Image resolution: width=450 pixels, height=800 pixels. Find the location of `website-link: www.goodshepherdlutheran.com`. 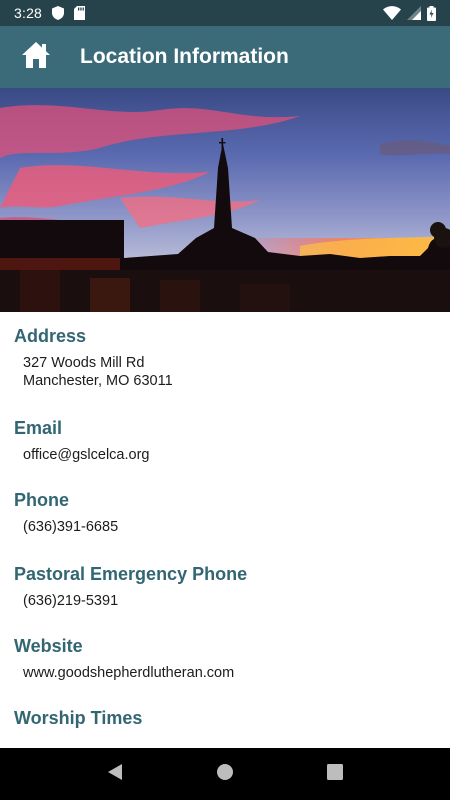

website-link: www.goodshepherdlutheran.com is located at coordinates (225, 673).